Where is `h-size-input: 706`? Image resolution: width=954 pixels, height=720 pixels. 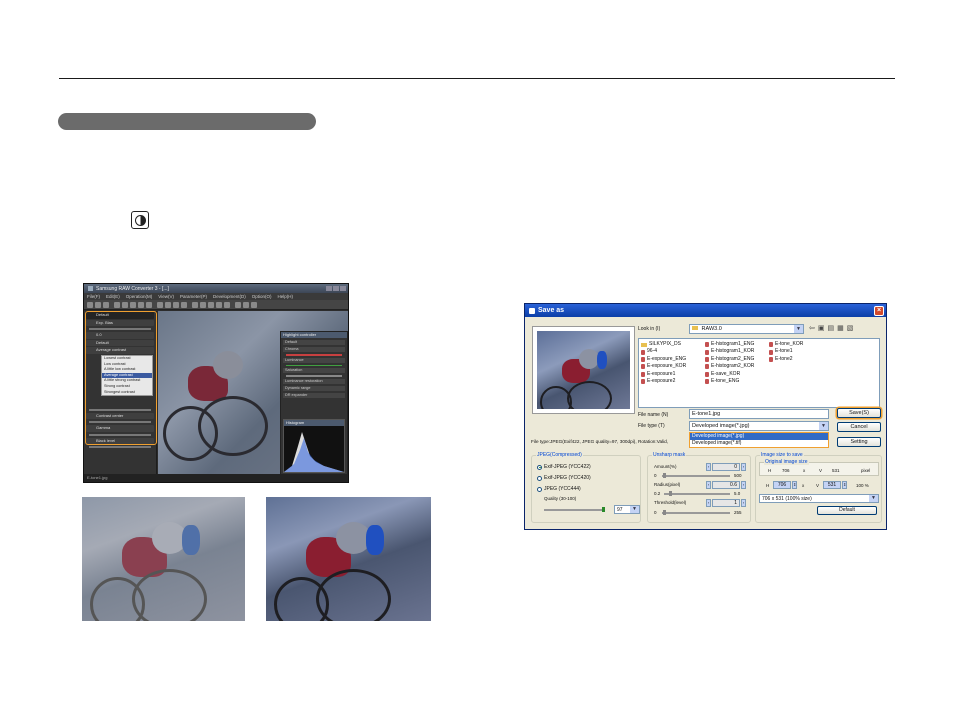 h-size-input: 706 is located at coordinates (782, 485).